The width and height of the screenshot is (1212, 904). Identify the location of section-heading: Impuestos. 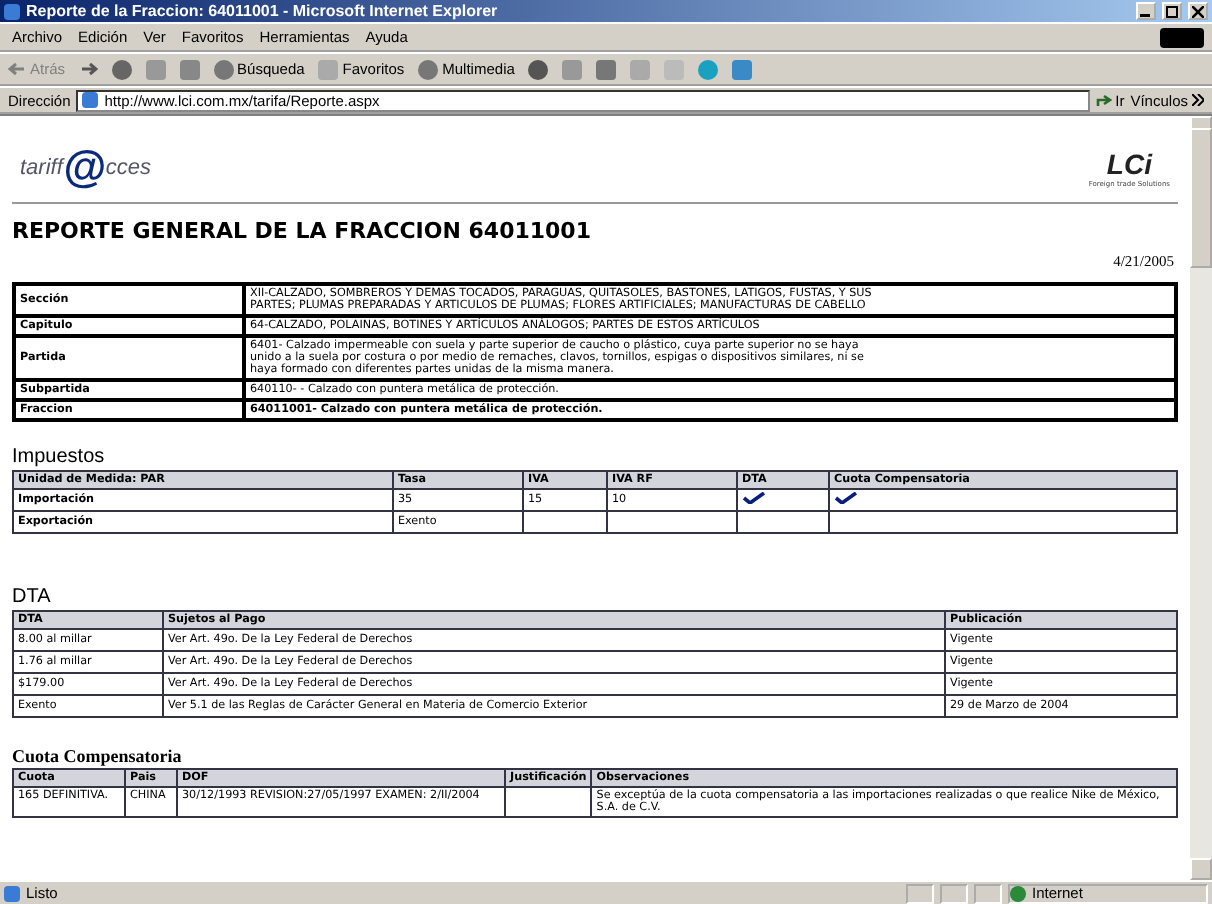
(59, 457).